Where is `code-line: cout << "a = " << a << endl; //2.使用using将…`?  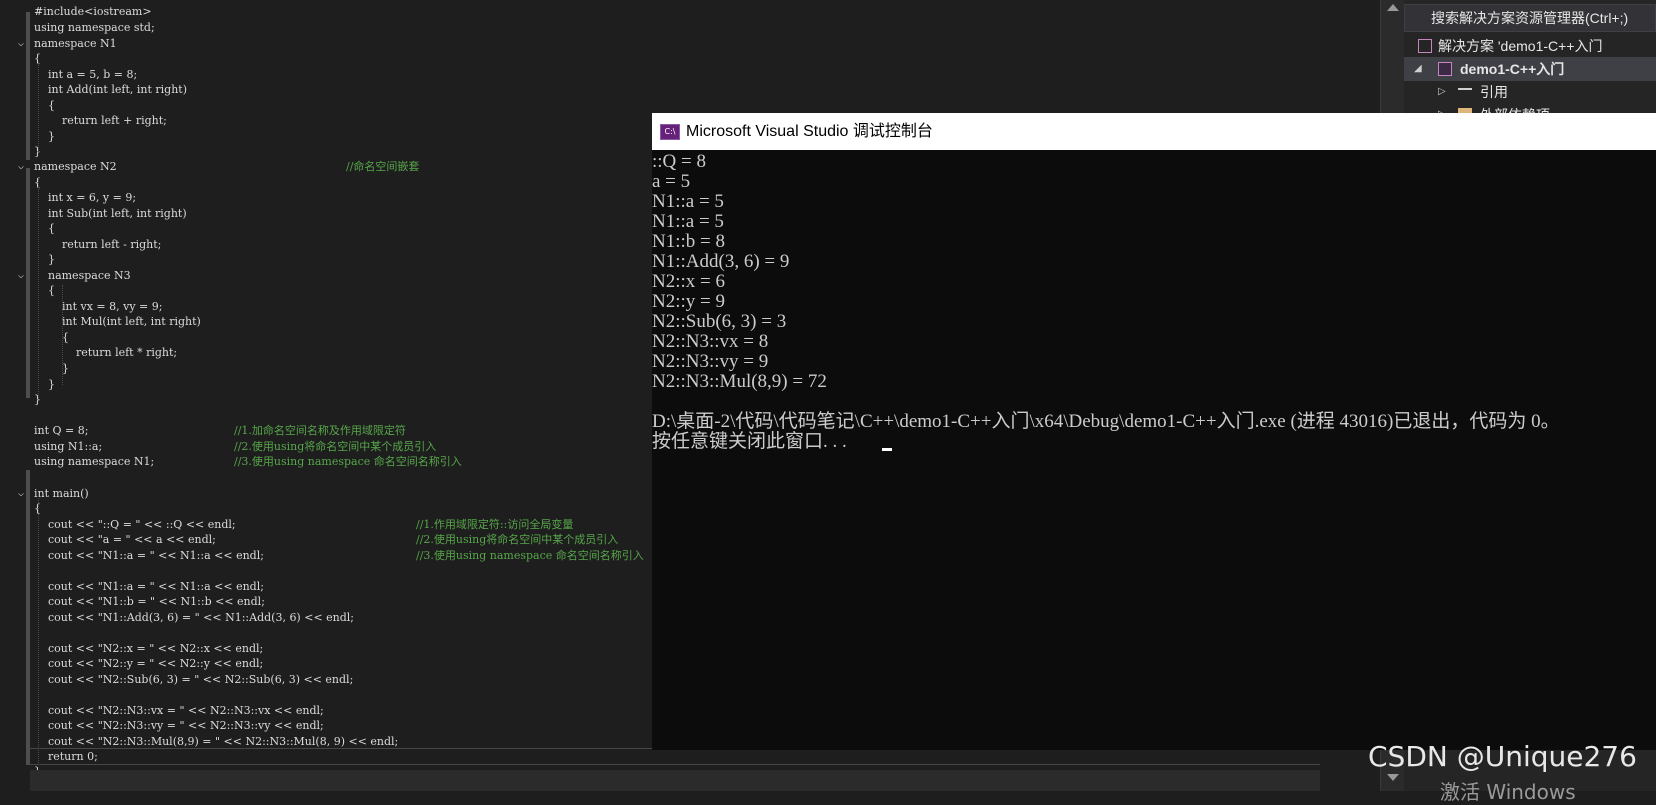
code-line: cout << "a = " << a << endl; //2.使用using将… is located at coordinates (326, 540).